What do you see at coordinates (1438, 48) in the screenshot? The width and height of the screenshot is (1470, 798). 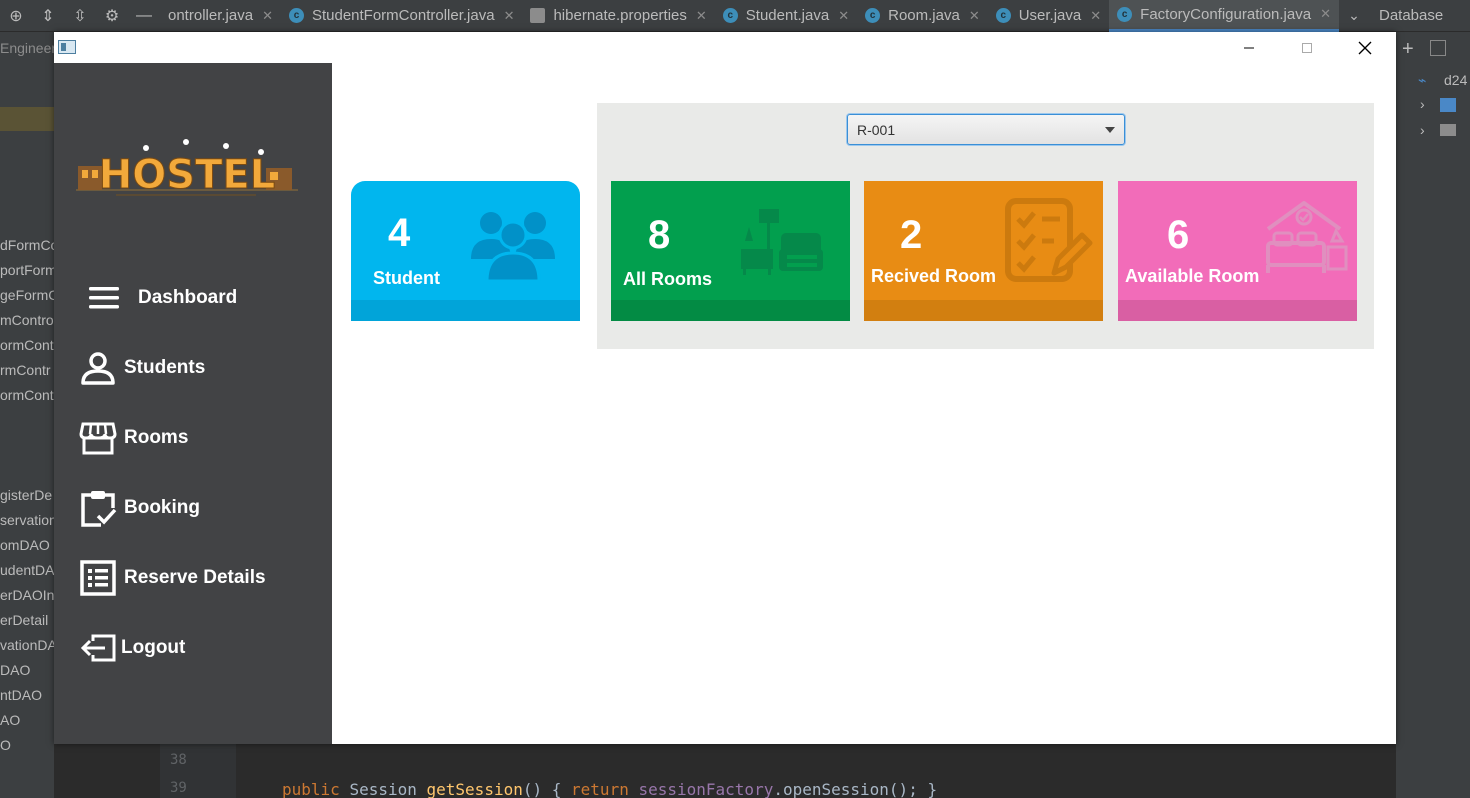 I see `copy-icon` at bounding box center [1438, 48].